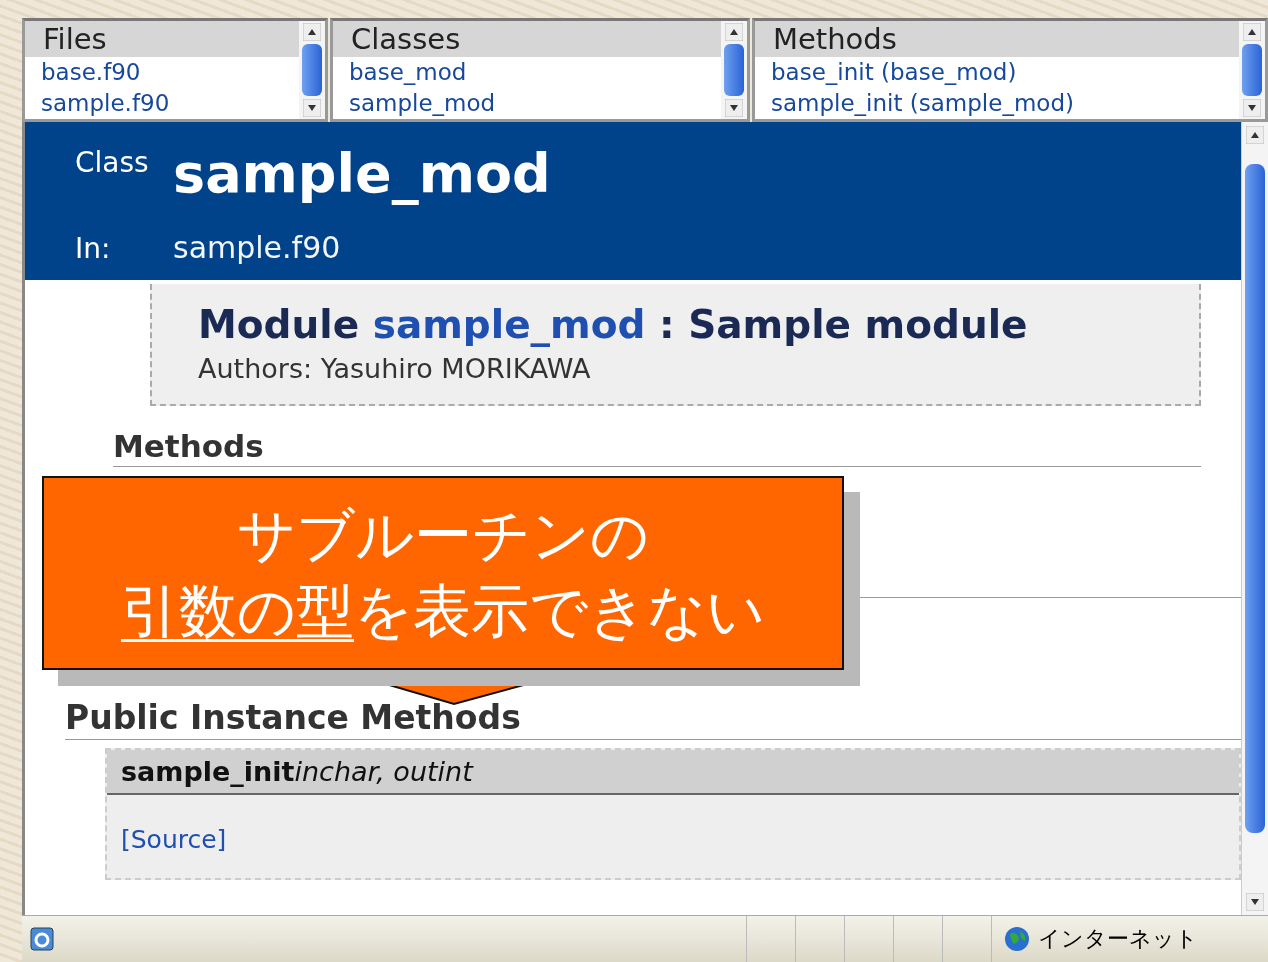 This screenshot has height=962, width=1268. I want to click on frame-link: base_init (base_mod), so click(997, 72).